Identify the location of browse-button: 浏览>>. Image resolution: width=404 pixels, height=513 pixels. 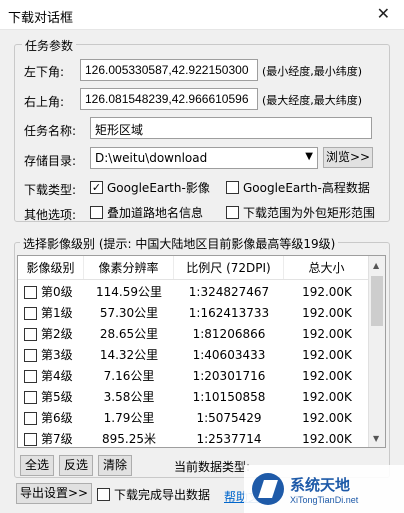
(348, 157).